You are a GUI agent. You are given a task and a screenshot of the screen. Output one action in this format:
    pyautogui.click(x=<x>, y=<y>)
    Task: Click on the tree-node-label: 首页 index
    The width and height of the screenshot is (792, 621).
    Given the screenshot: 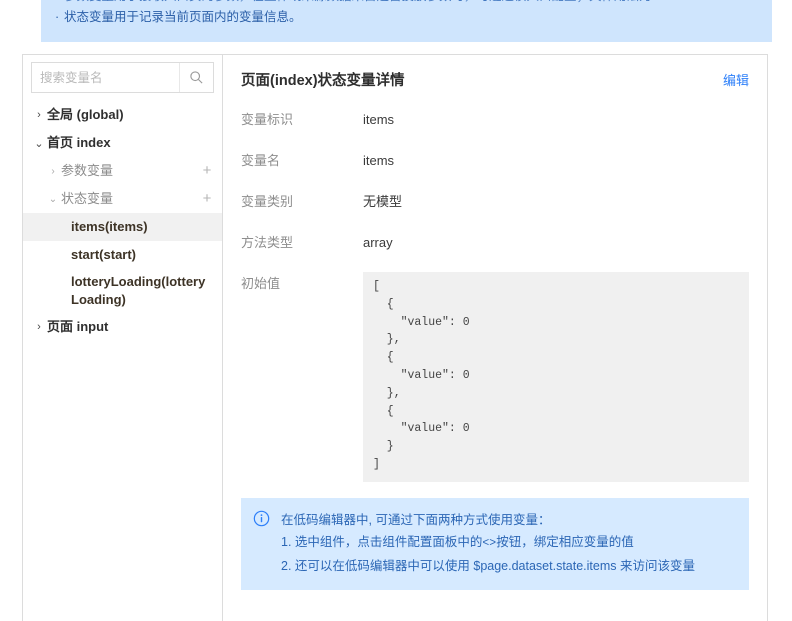 What is the action you would take?
    pyautogui.click(x=79, y=142)
    